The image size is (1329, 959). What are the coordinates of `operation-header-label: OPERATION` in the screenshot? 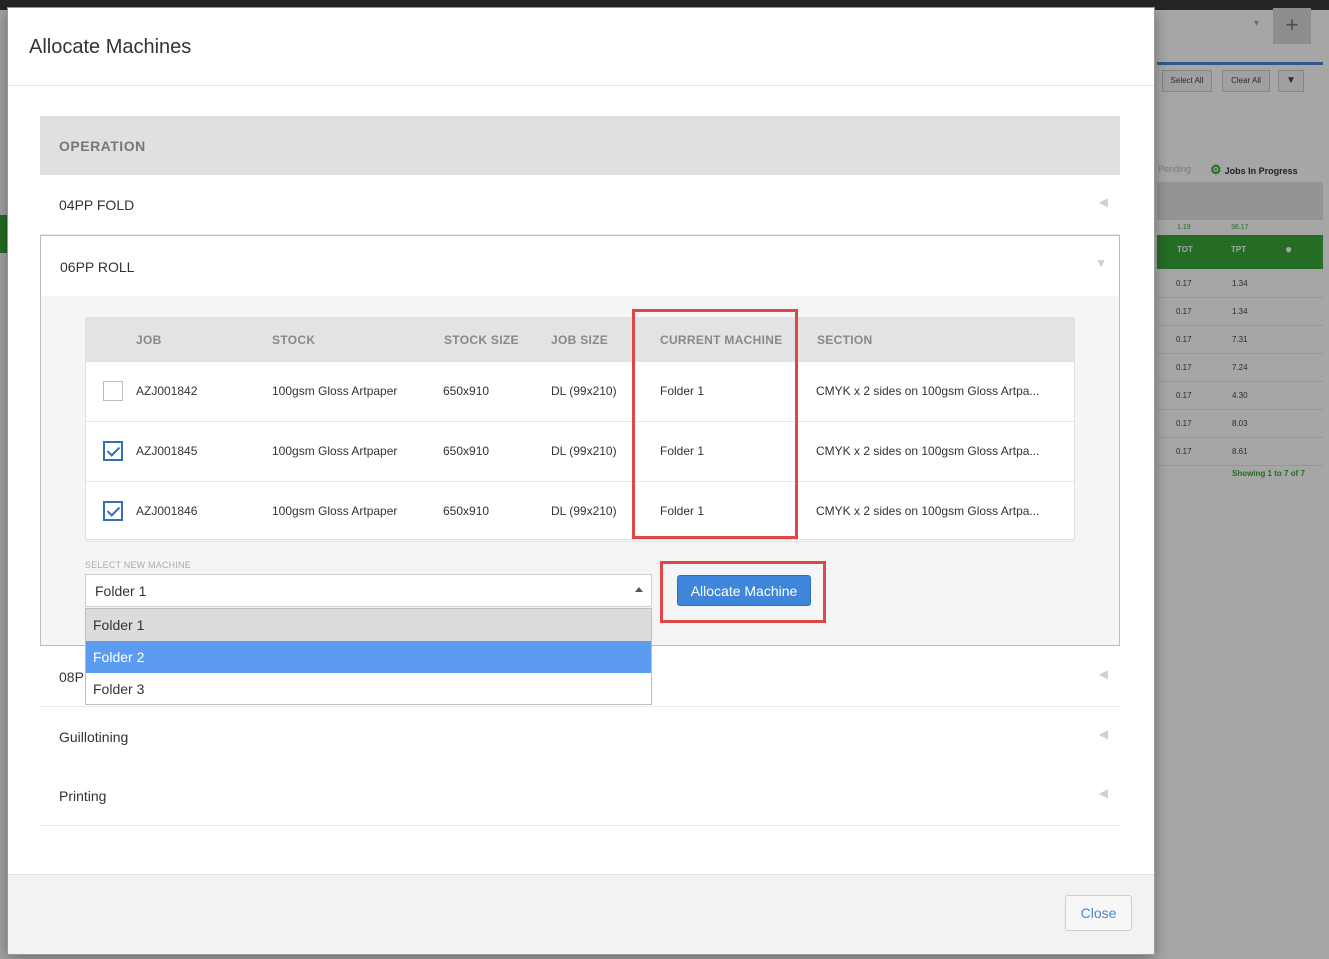 It's located at (102, 146).